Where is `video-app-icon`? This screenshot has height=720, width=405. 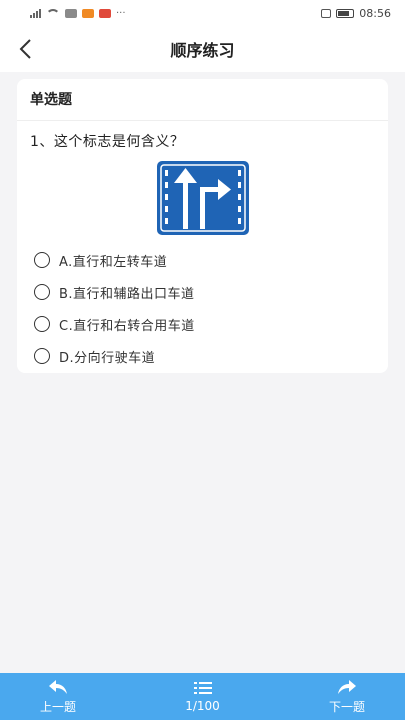 video-app-icon is located at coordinates (105, 13).